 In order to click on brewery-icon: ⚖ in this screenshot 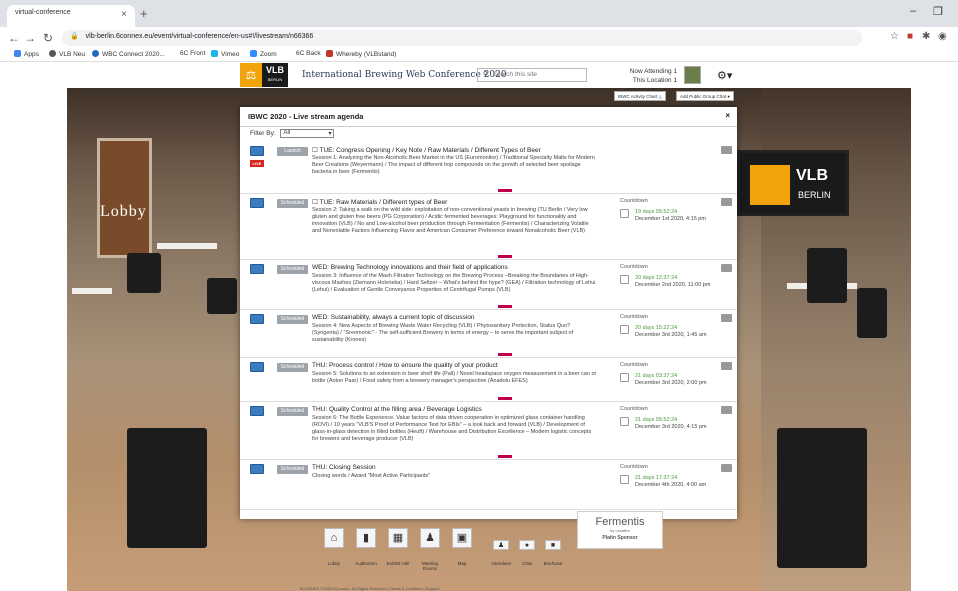, I will do `click(251, 75)`.